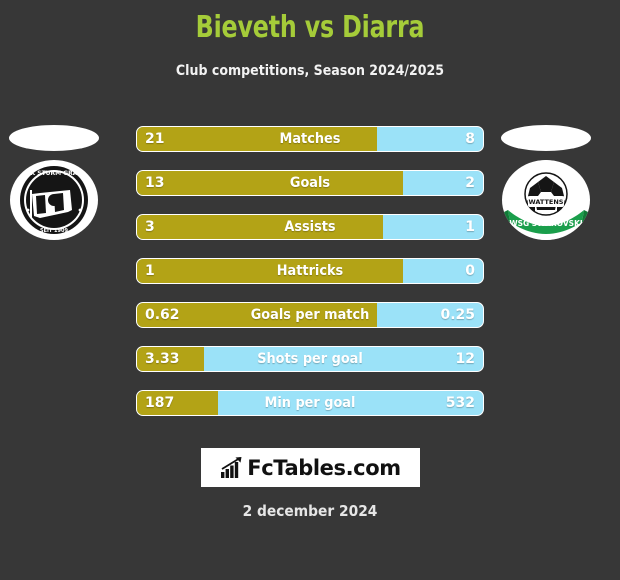  I want to click on away-value: 8, so click(470, 139).